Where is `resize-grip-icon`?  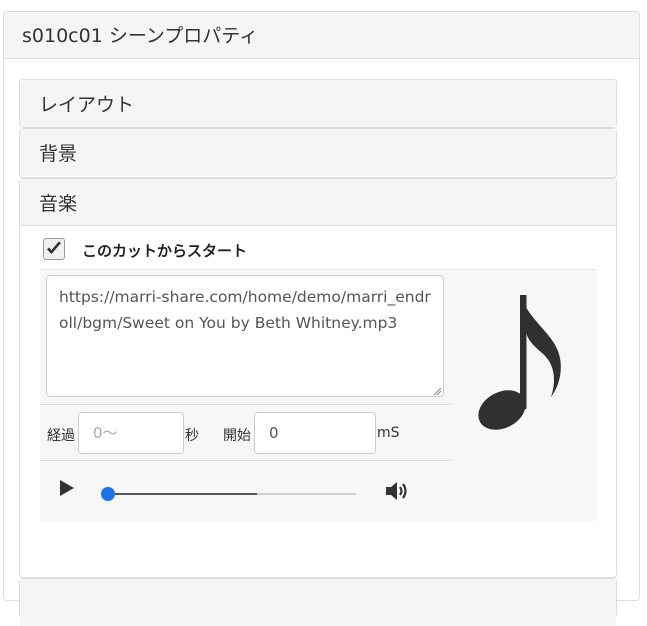 resize-grip-icon is located at coordinates (437, 391).